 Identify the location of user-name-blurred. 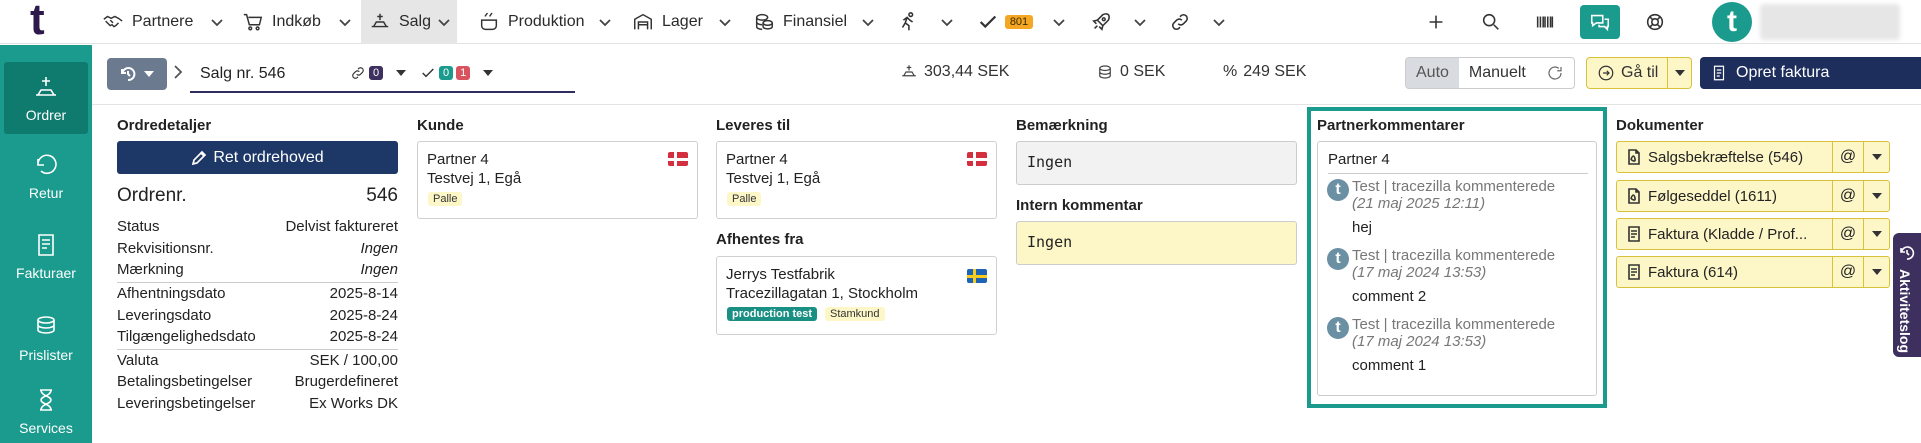
(1830, 22).